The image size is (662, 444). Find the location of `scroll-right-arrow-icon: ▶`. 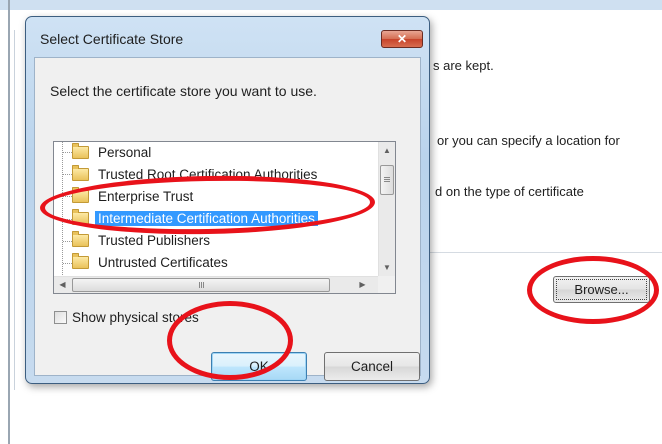

scroll-right-arrow-icon: ▶ is located at coordinates (362, 285).